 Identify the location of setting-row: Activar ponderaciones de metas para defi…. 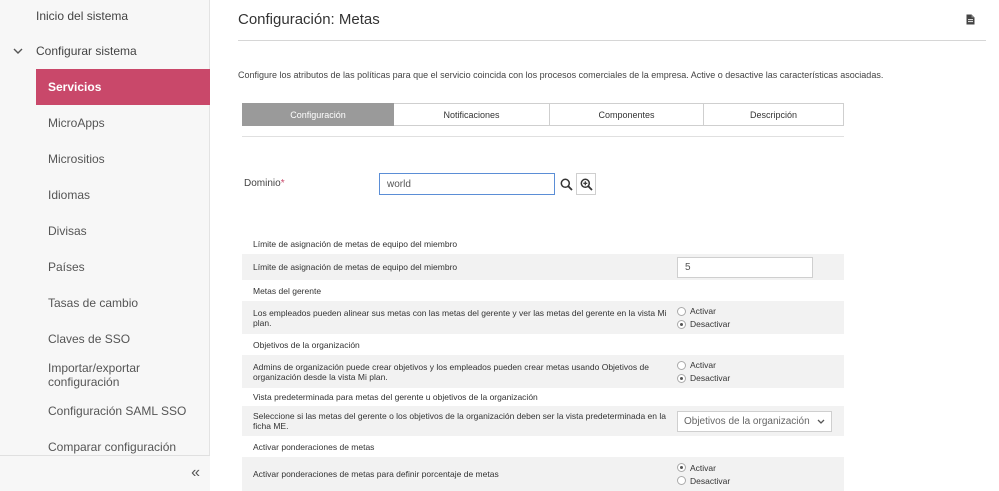
(543, 474).